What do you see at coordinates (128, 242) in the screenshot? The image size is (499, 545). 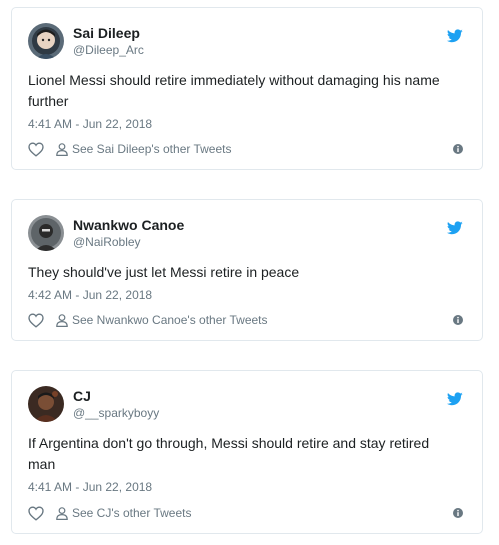 I see `user-handle: @NaiRobley` at bounding box center [128, 242].